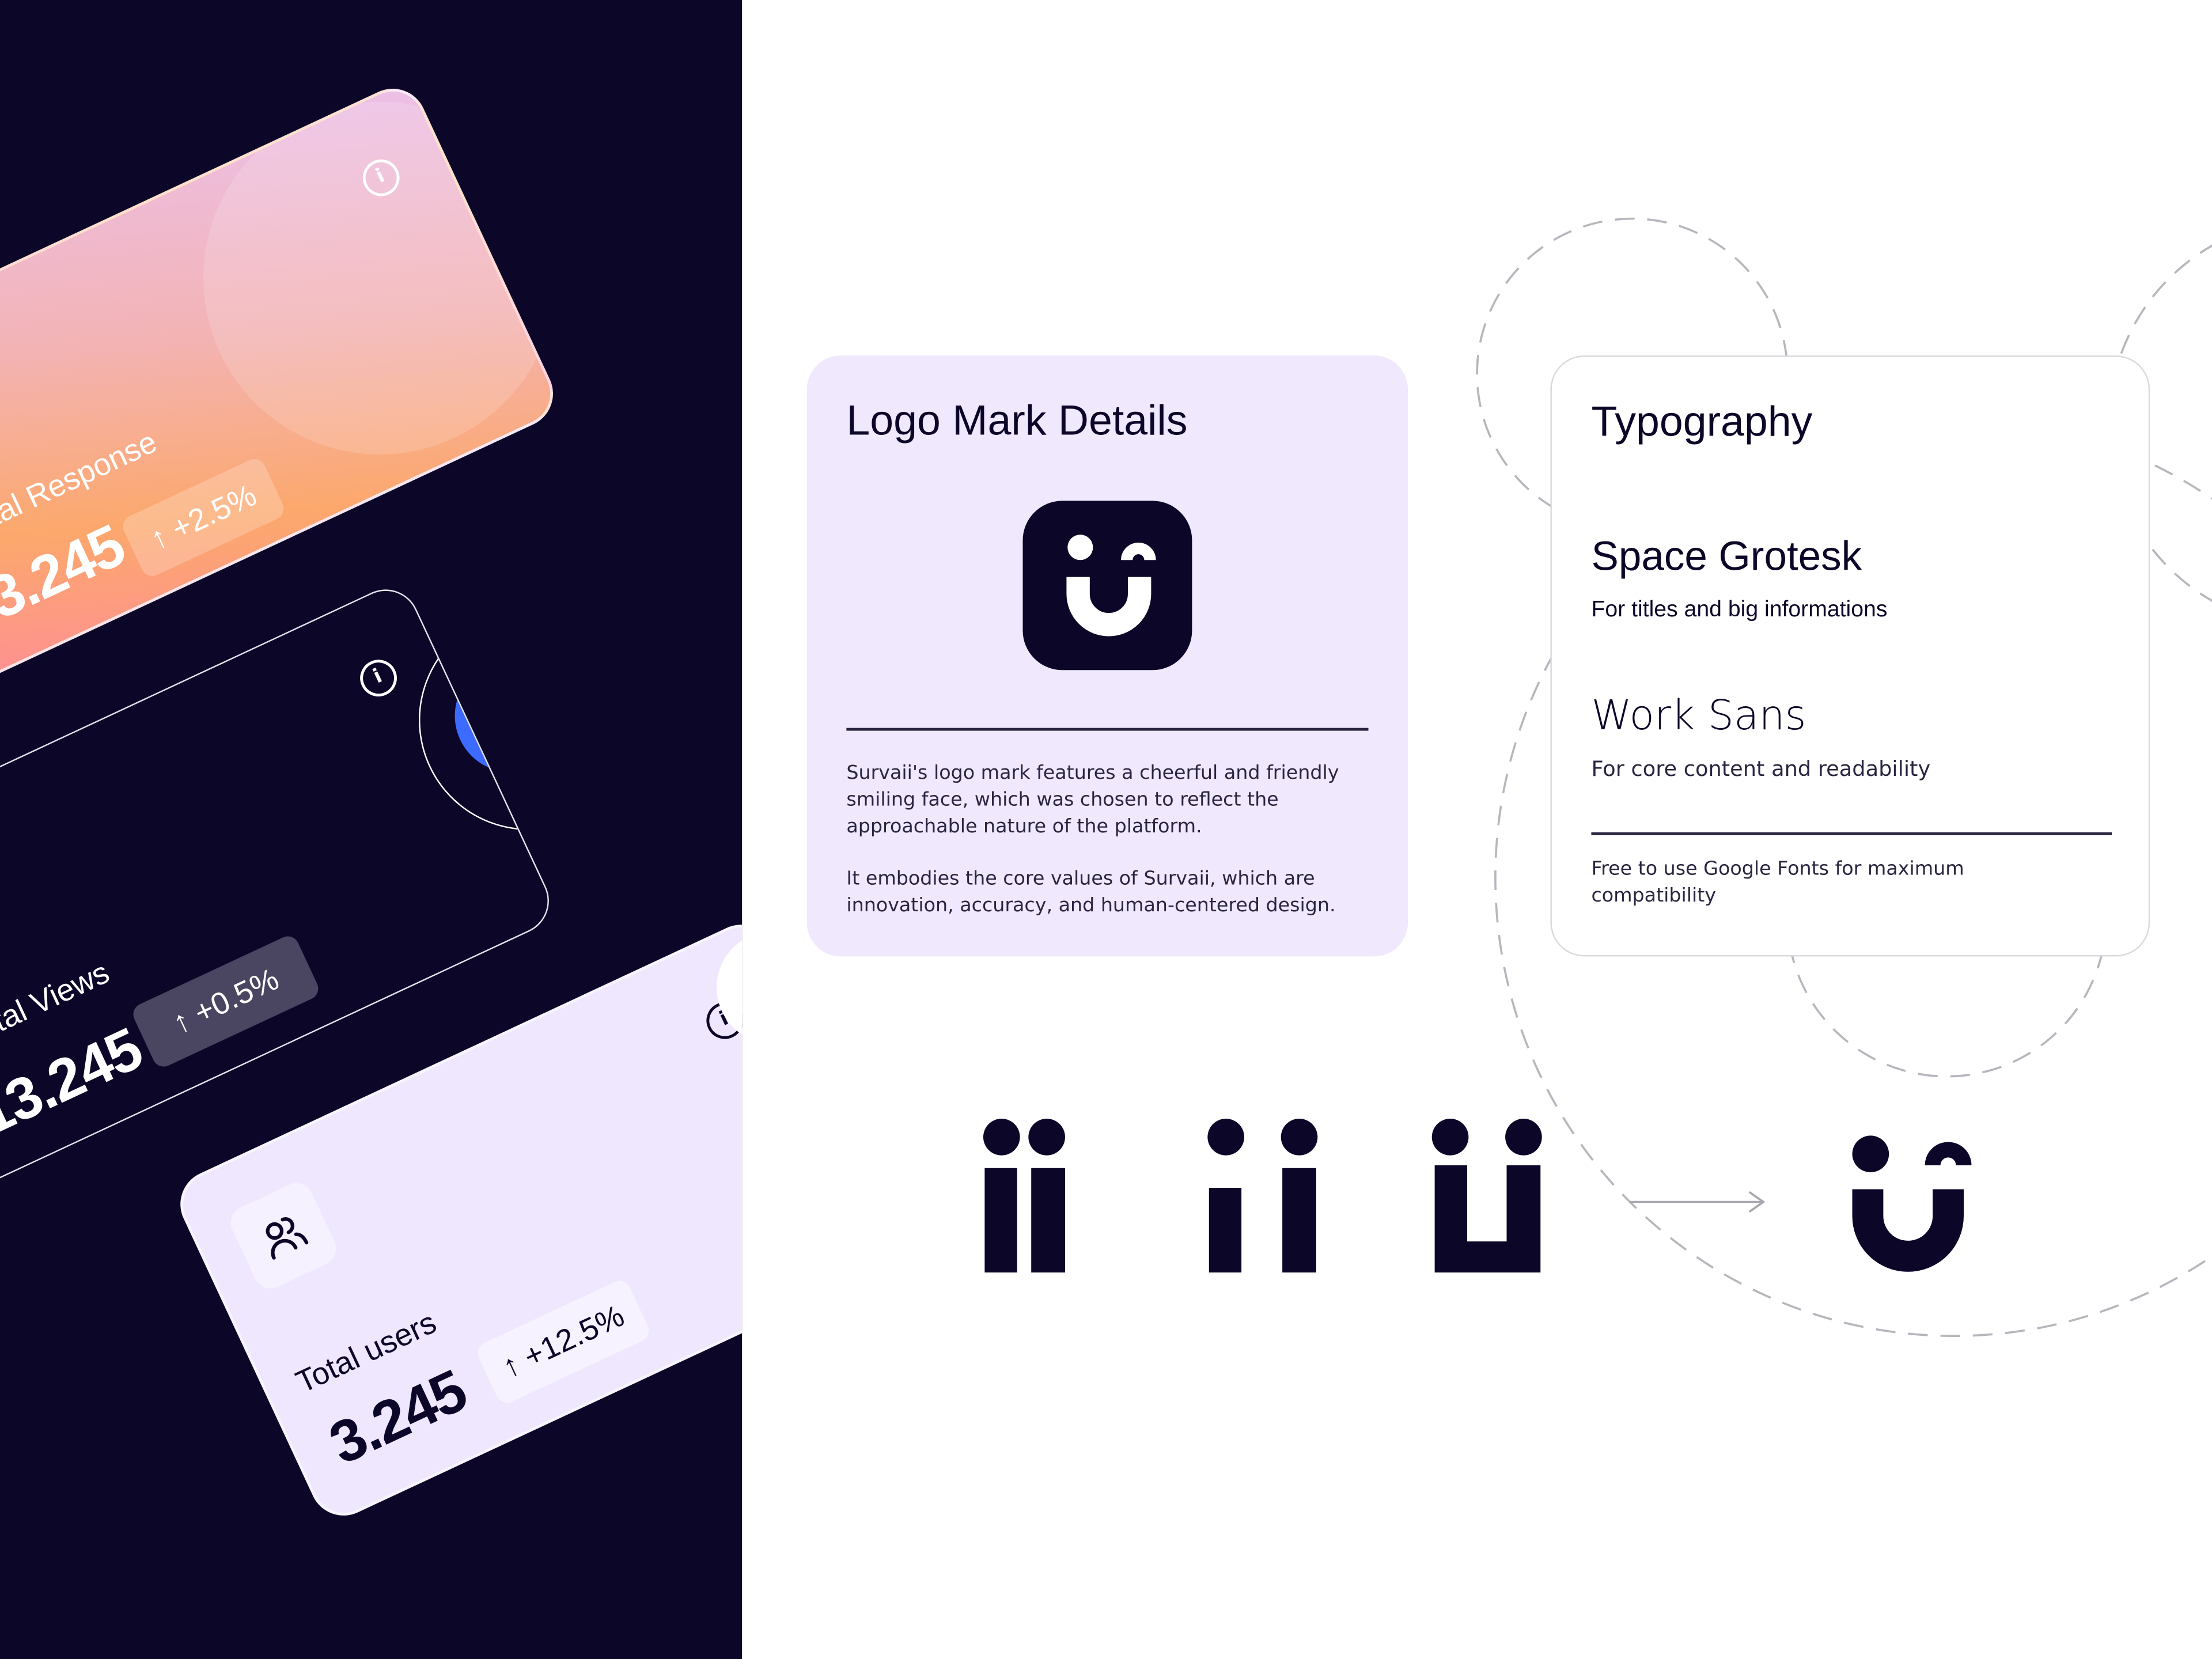  I want to click on arrow-right-icon, so click(1697, 1202).